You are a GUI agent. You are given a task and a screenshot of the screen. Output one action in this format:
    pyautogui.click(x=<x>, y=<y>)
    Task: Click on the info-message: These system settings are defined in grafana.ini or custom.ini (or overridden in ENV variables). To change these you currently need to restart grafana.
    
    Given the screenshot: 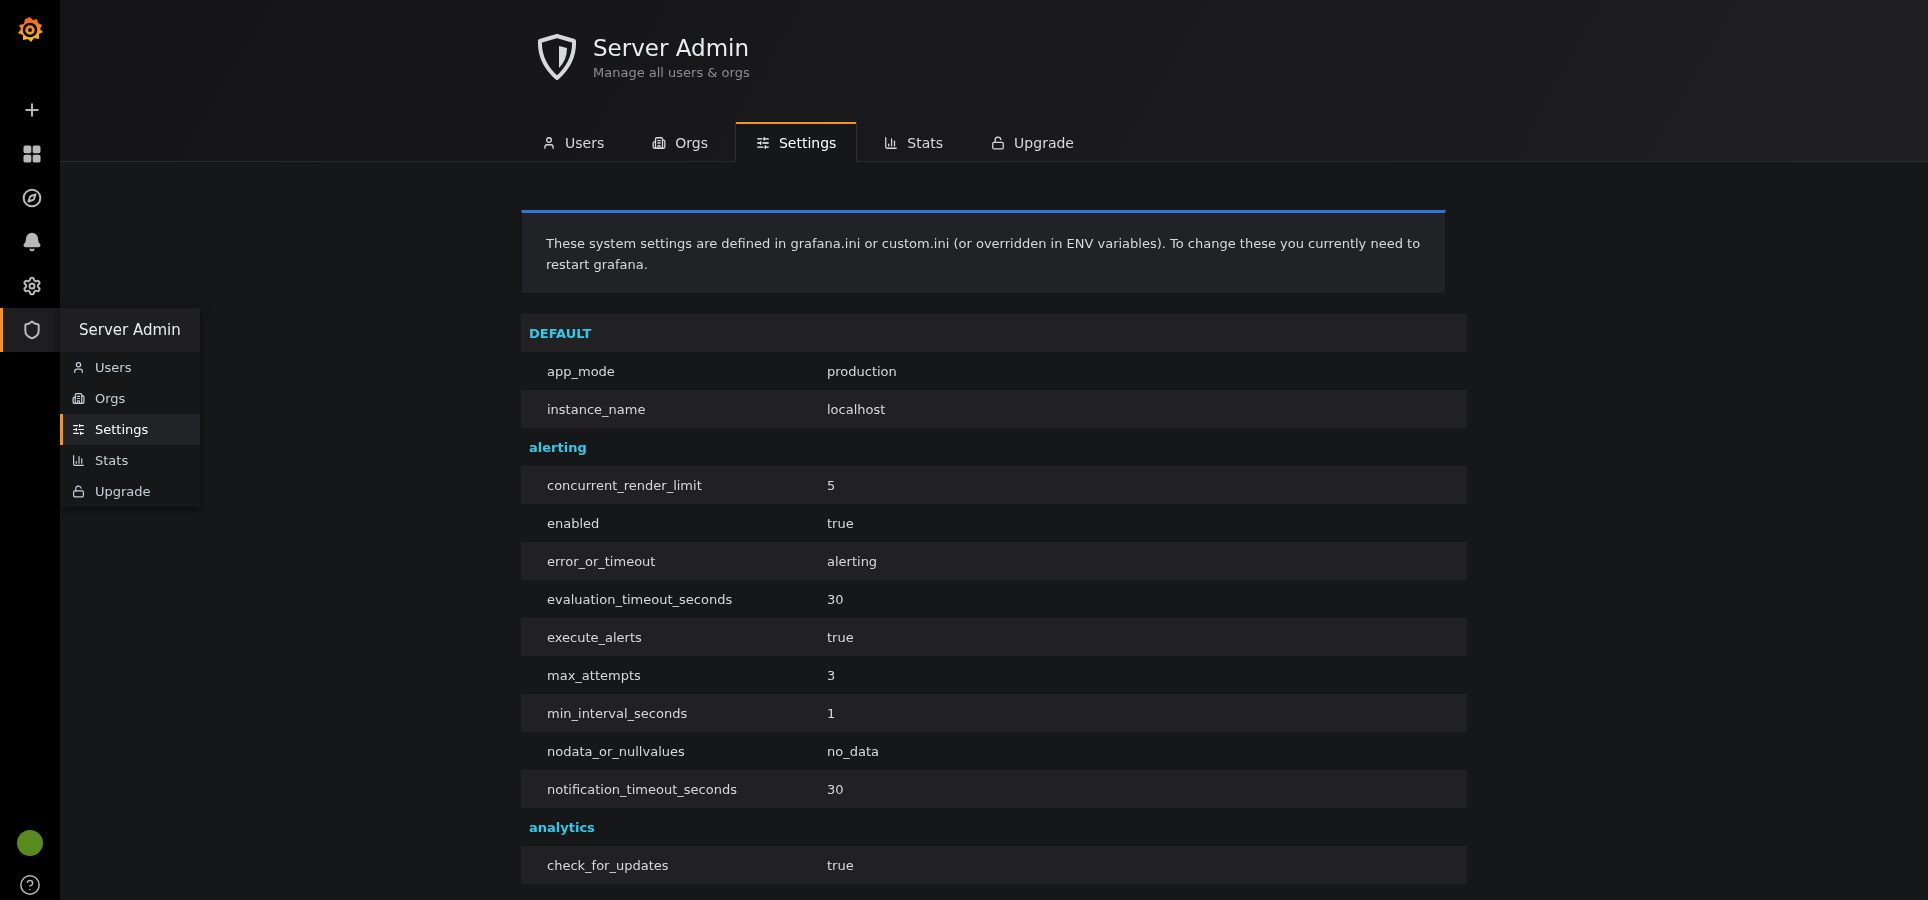 What is the action you would take?
    pyautogui.click(x=983, y=252)
    